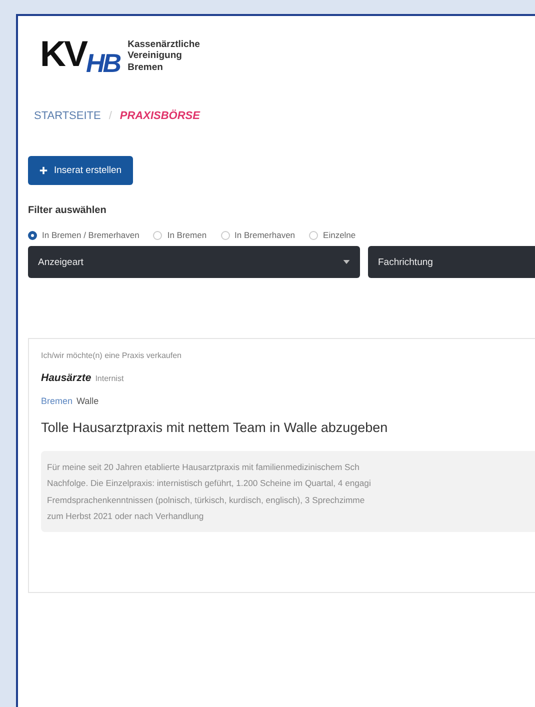  I want to click on region-radio: Einzelne, so click(332, 235).